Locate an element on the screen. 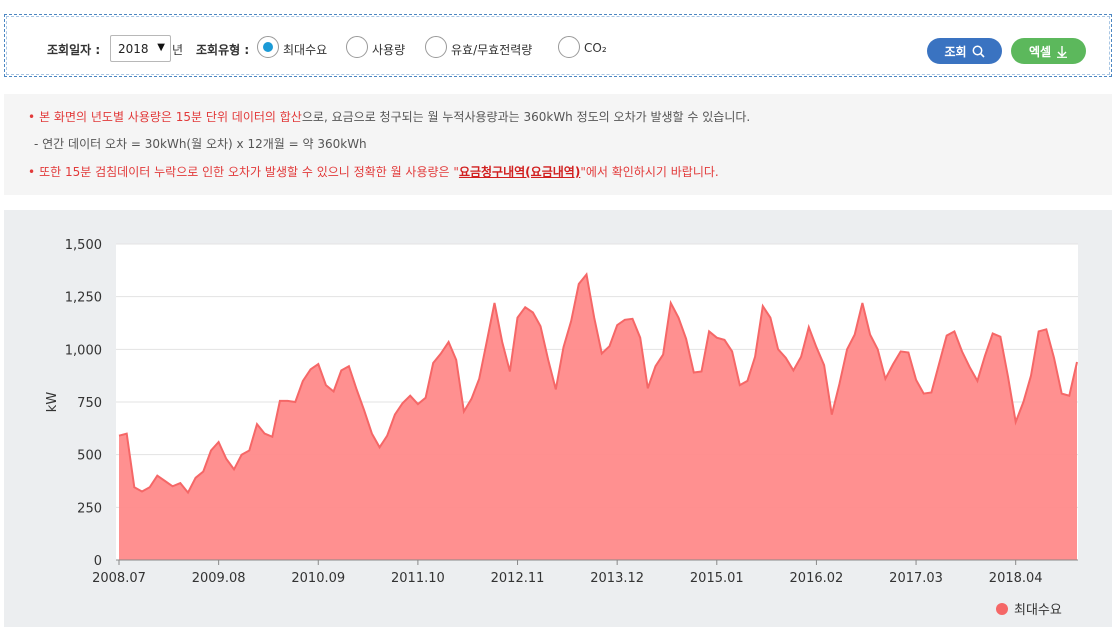 This screenshot has height=627, width=1116. billing-history-link: 요금청구내역(요금내역) is located at coordinates (519, 172).